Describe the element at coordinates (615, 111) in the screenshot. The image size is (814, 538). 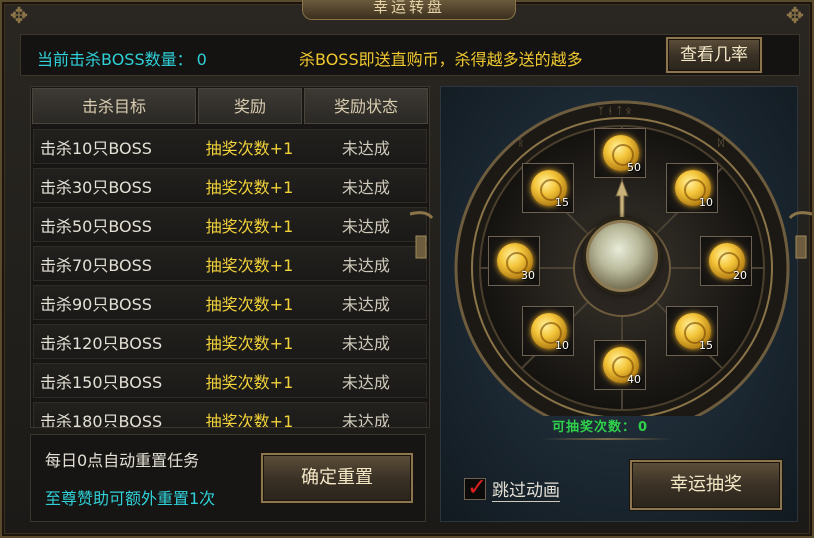
I see `svg-text: ᛉ ᚾ ᛏ ᛟ` at that location.